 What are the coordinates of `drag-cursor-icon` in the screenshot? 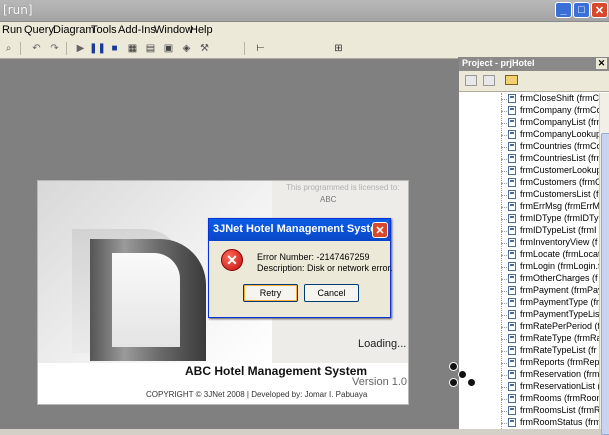 It's located at (463, 378).